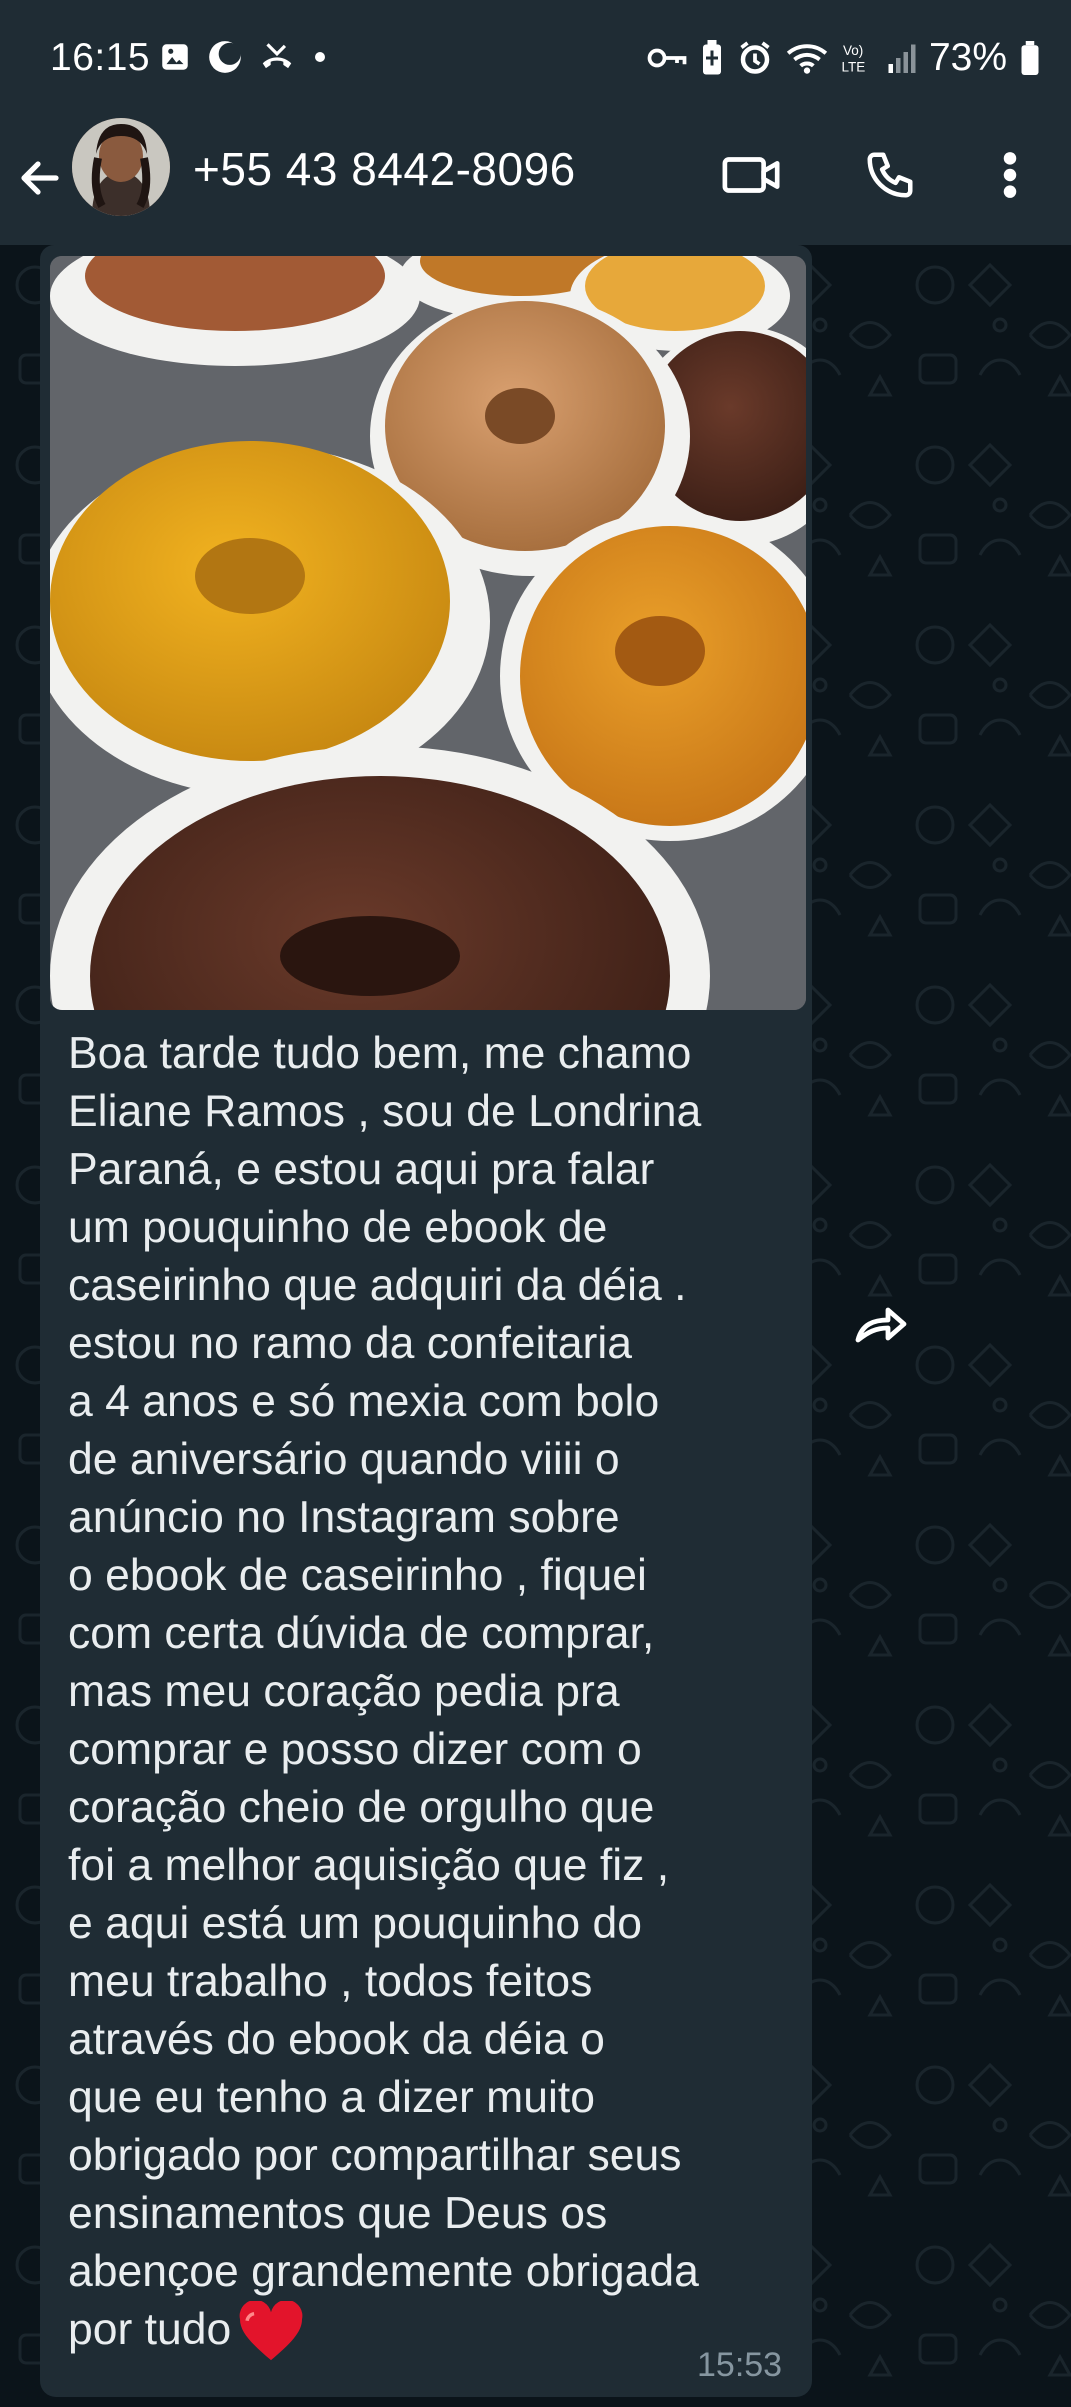 This screenshot has width=1071, height=2407. Describe the element at coordinates (384, 169) in the screenshot. I see `contact-name: +55 43 8442-8096` at that location.